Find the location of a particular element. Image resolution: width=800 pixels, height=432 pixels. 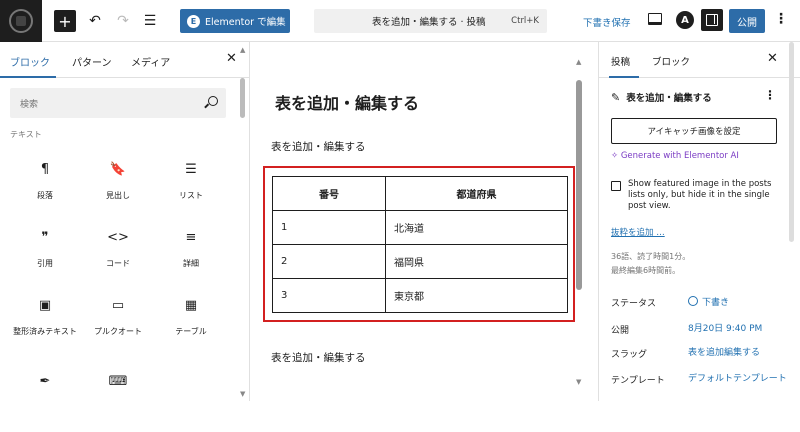

block-quote: ❞ 引用 is located at coordinates (45, 258).